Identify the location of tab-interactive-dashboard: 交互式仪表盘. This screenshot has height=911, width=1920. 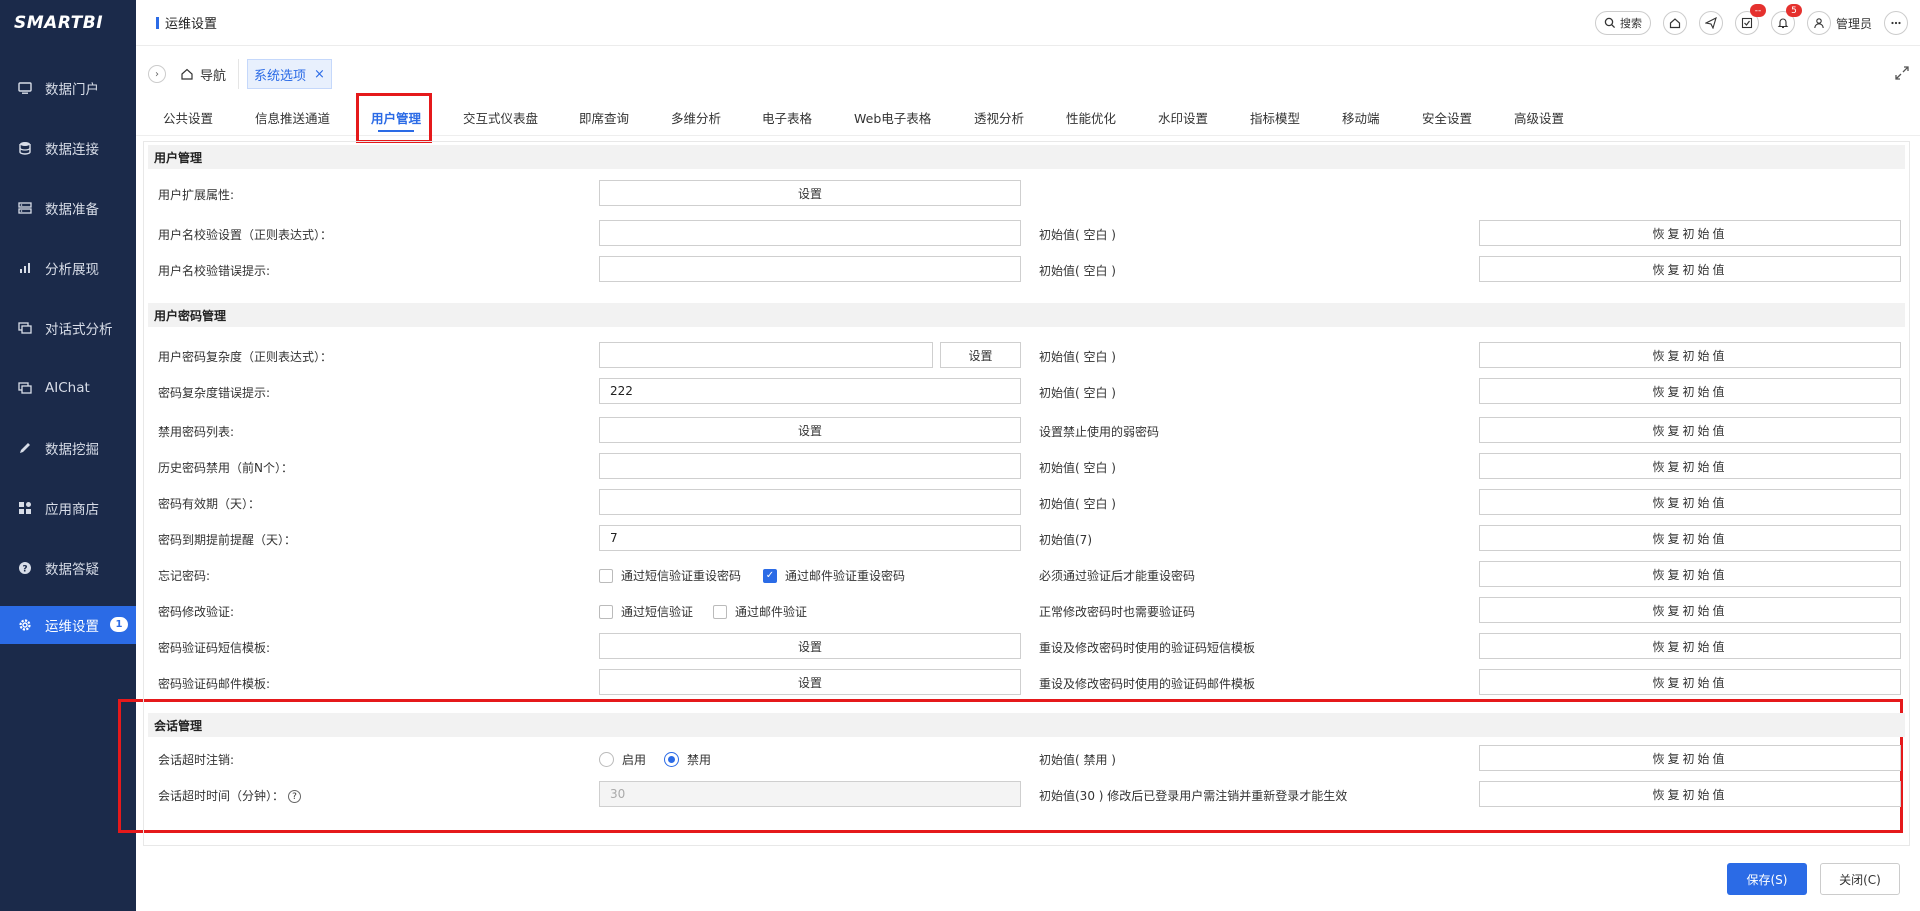
(500, 118).